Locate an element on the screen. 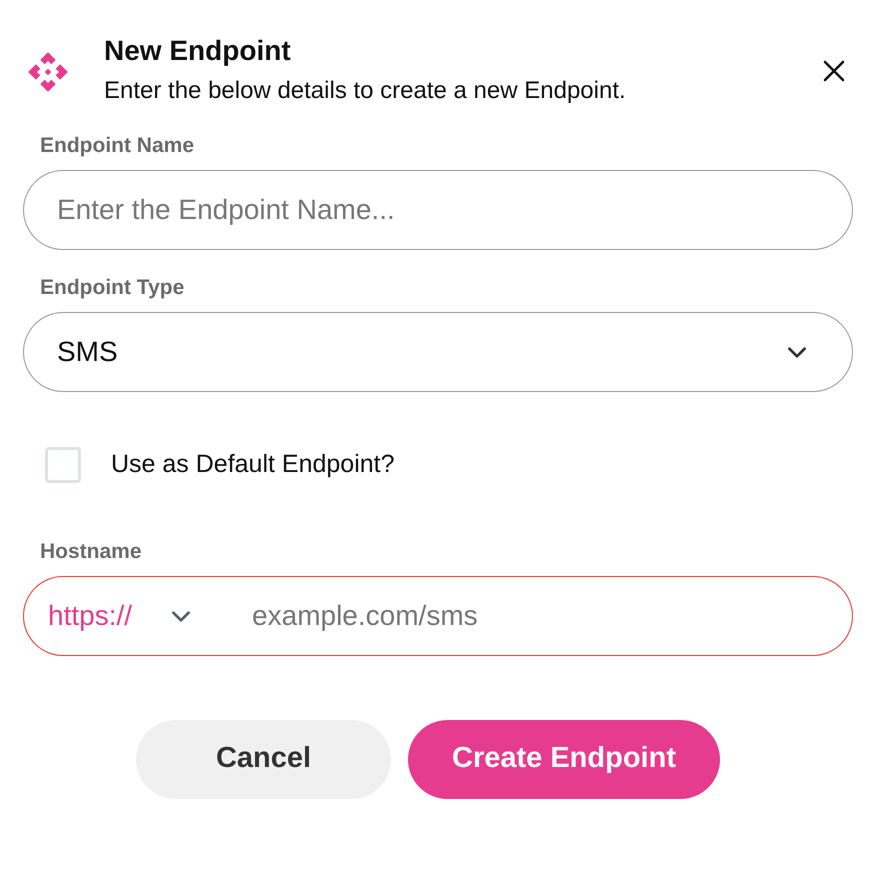 The height and width of the screenshot is (870, 876). dialog-subtitle: Enter the below details to create a new Endpoint. is located at coordinates (365, 91).